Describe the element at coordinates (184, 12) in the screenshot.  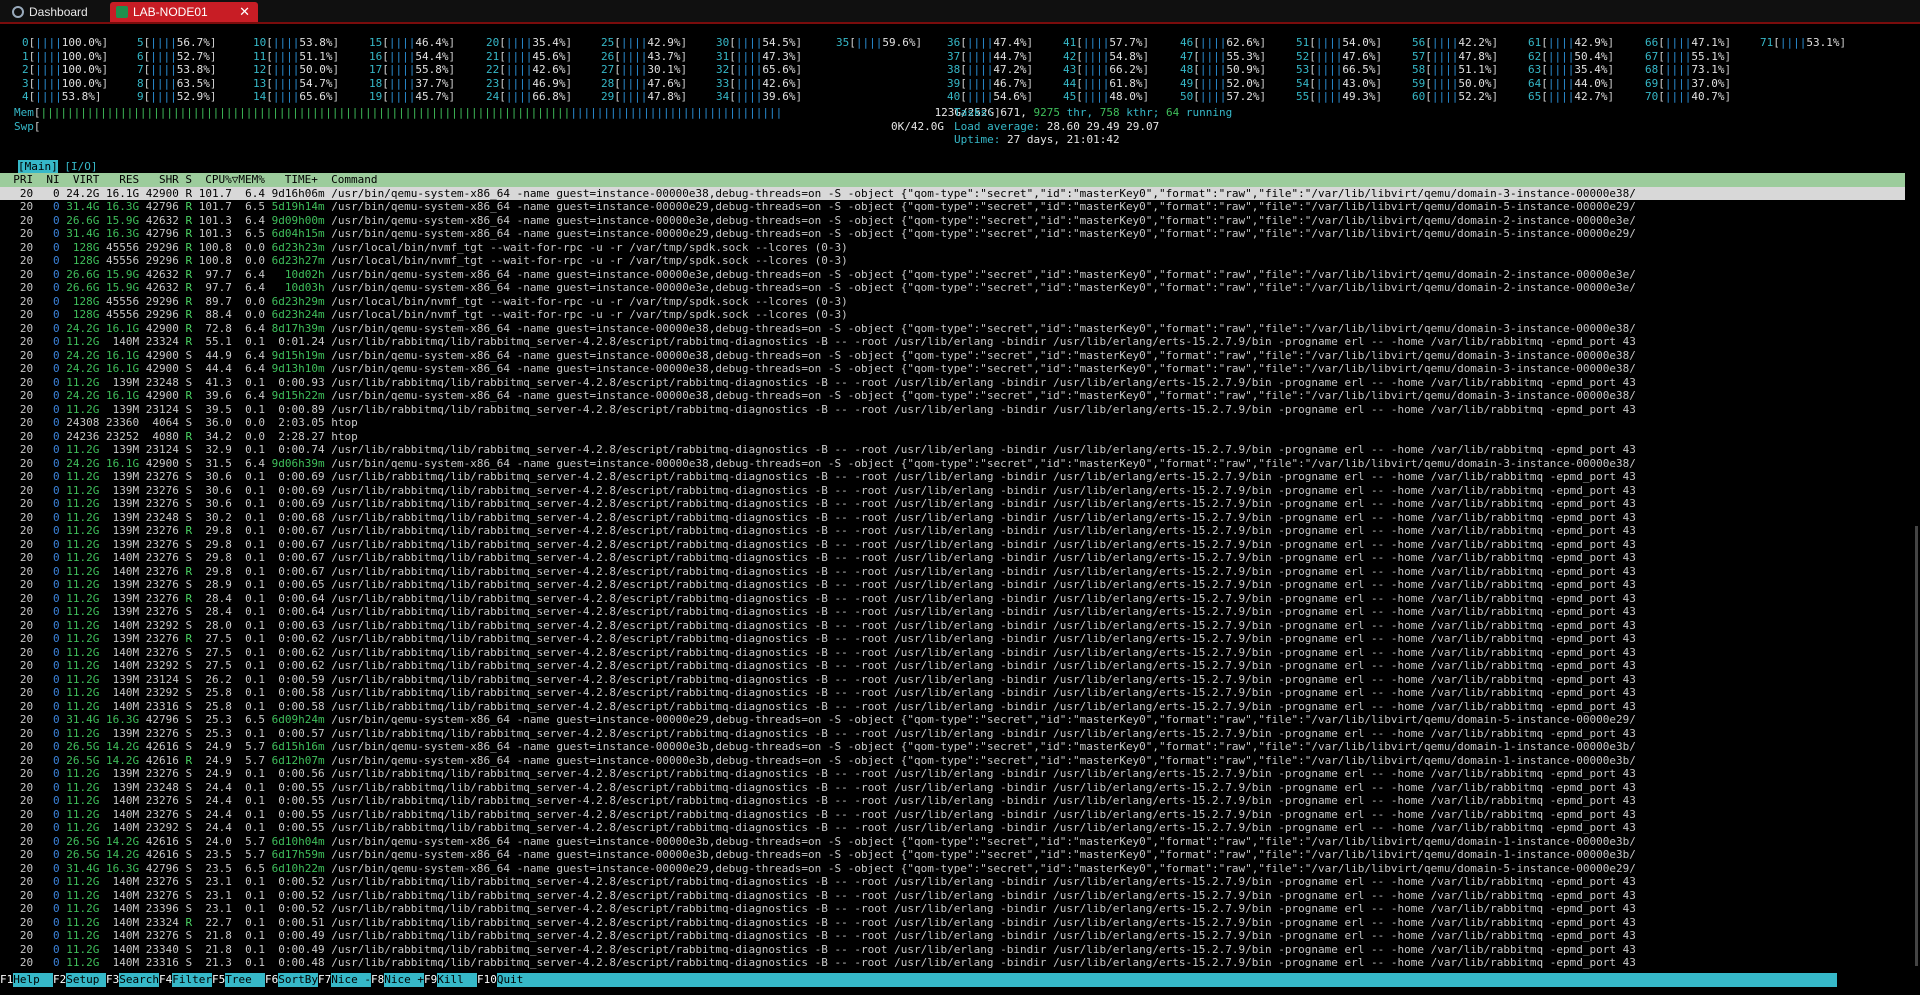
I see `tab-lab-node01: LAB-NODE01 ✕` at that location.